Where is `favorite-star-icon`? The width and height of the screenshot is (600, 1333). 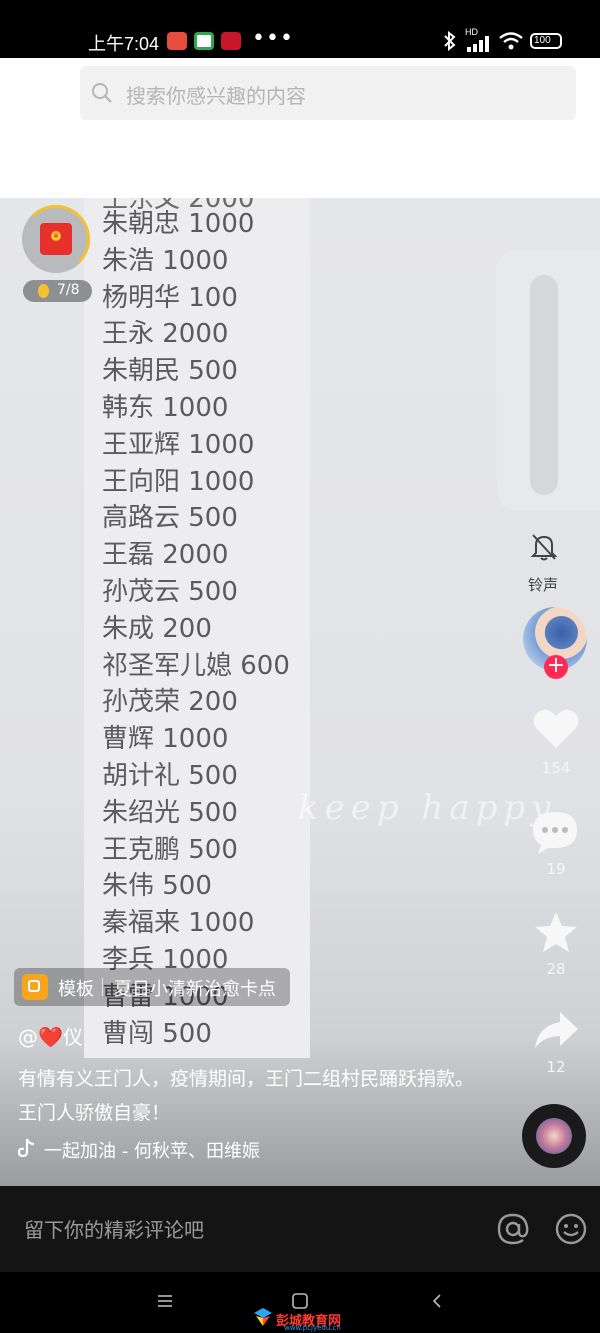
favorite-star-icon is located at coordinates (556, 932).